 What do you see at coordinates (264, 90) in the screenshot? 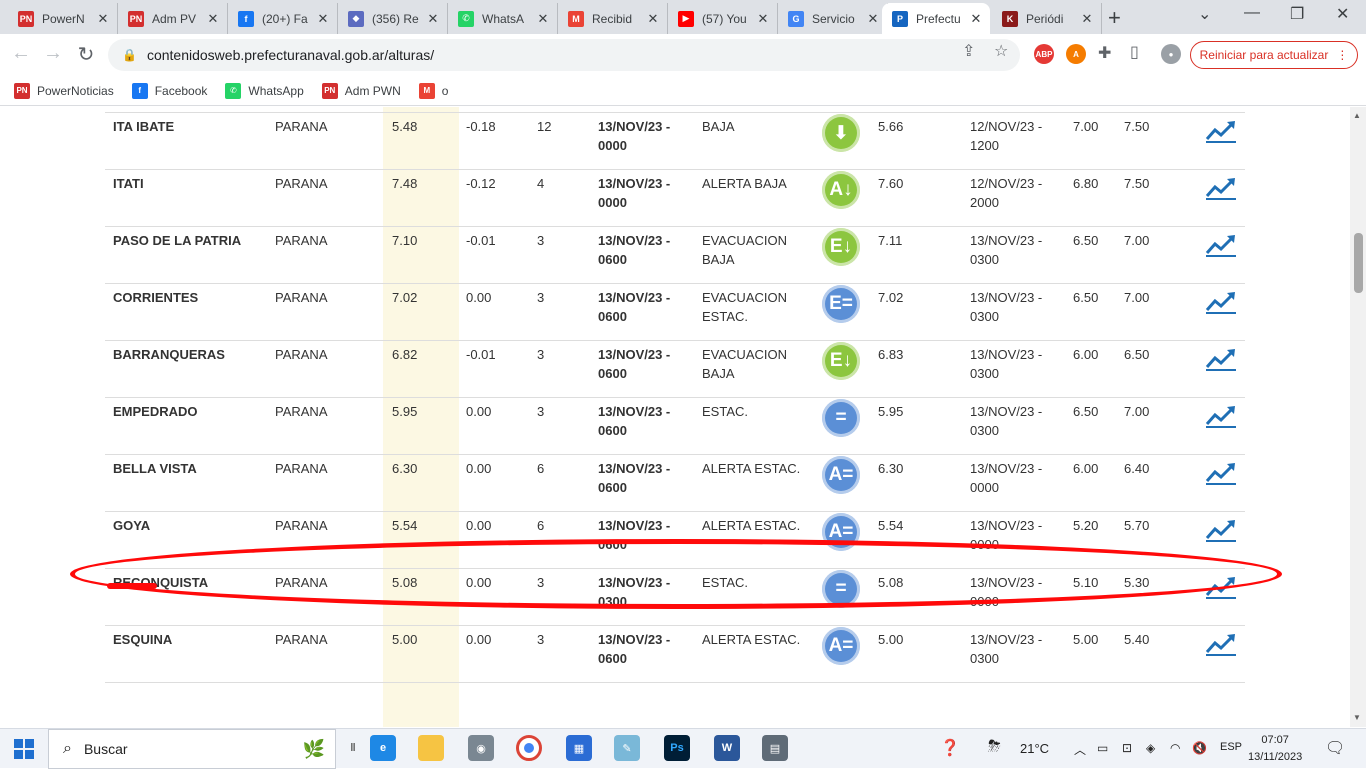
I see `bookmark-item: ✆ WhatsApp` at bounding box center [264, 90].